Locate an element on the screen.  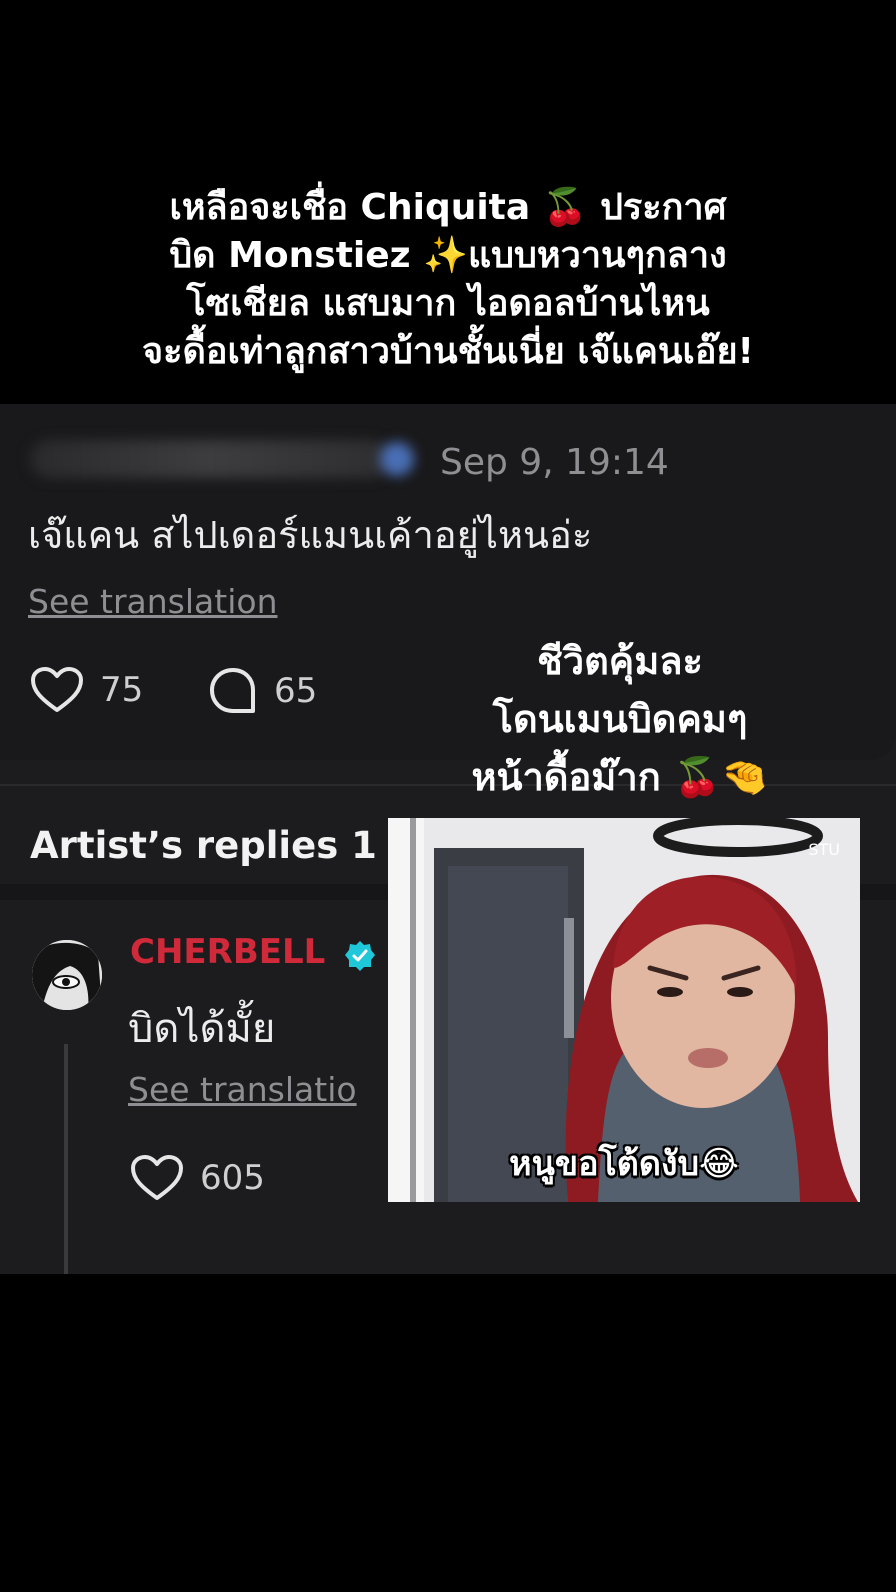
avatar-illustration is located at coordinates (67, 975).